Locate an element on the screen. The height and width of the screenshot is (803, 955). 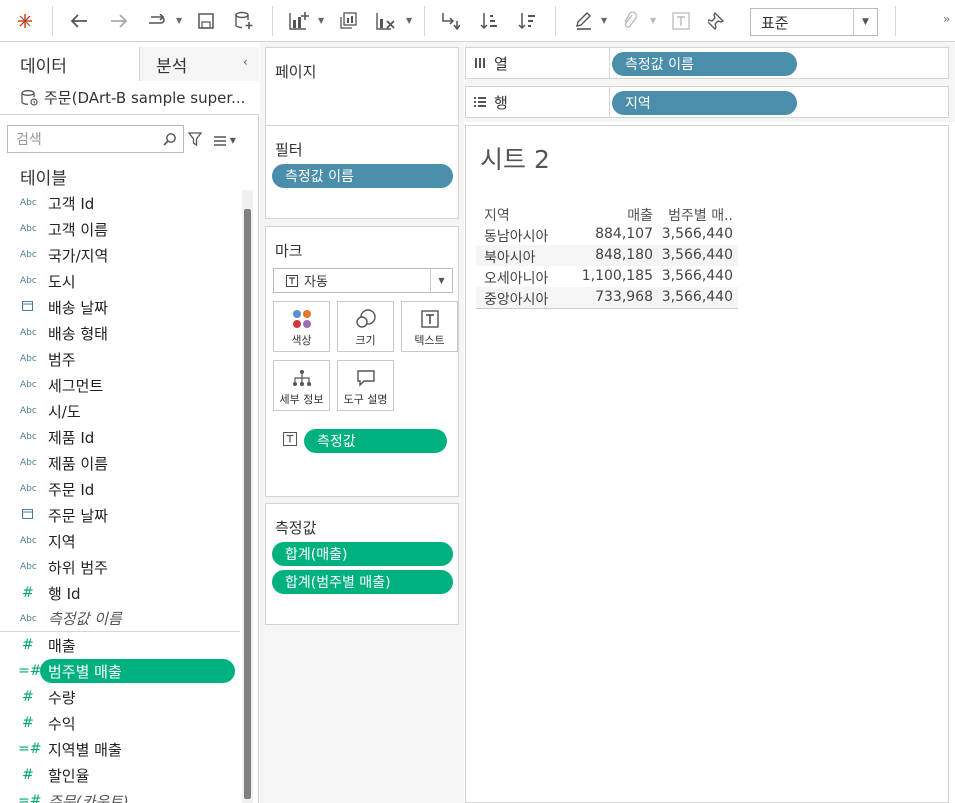
tooltip-button: 도구 설명 is located at coordinates (365, 385).